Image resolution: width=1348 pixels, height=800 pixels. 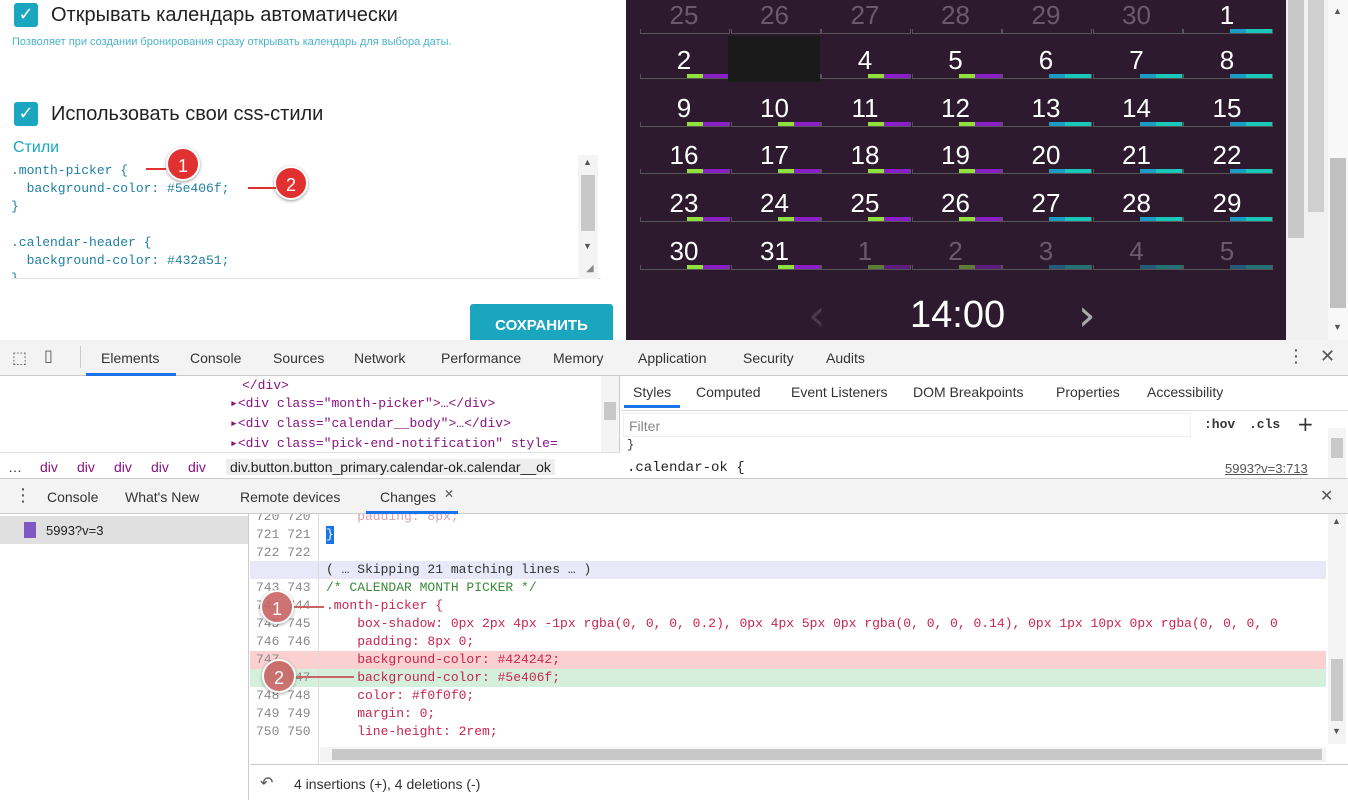 I want to click on calendar-day: 15, so click(x=1227, y=108).